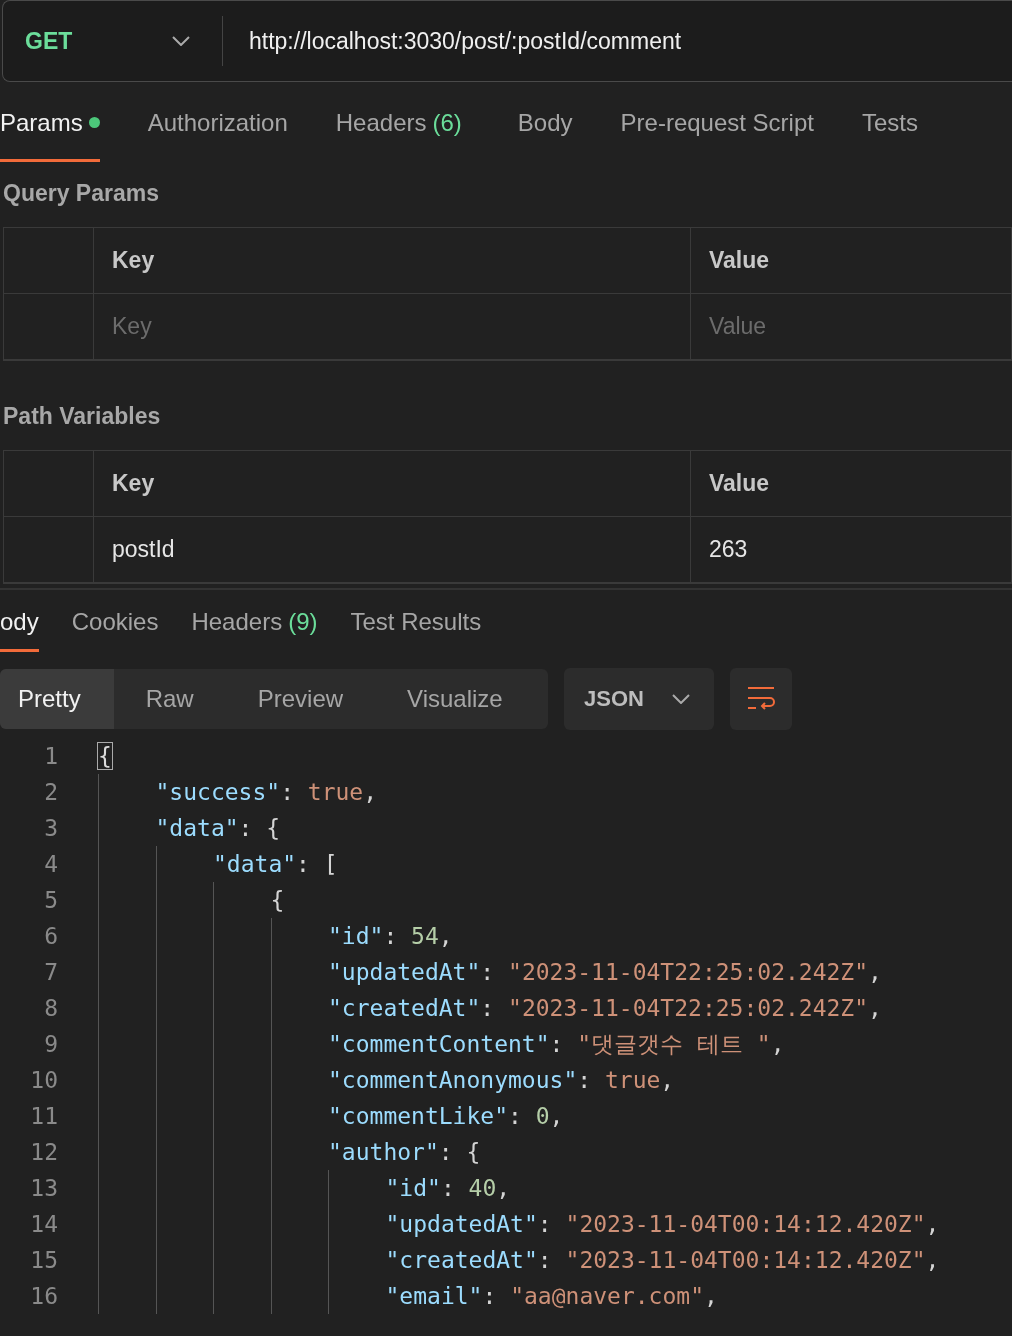 The image size is (1012, 1336). I want to click on view-mode-tab: Raw, so click(169, 699).